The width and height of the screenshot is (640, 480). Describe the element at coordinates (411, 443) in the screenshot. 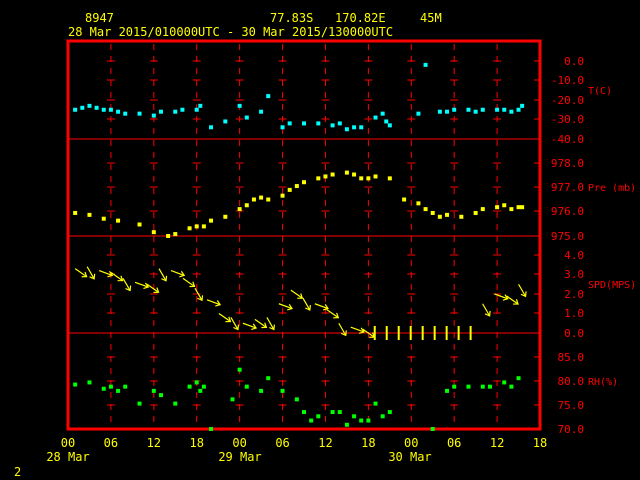

I see `x-tick-label: 00` at that location.